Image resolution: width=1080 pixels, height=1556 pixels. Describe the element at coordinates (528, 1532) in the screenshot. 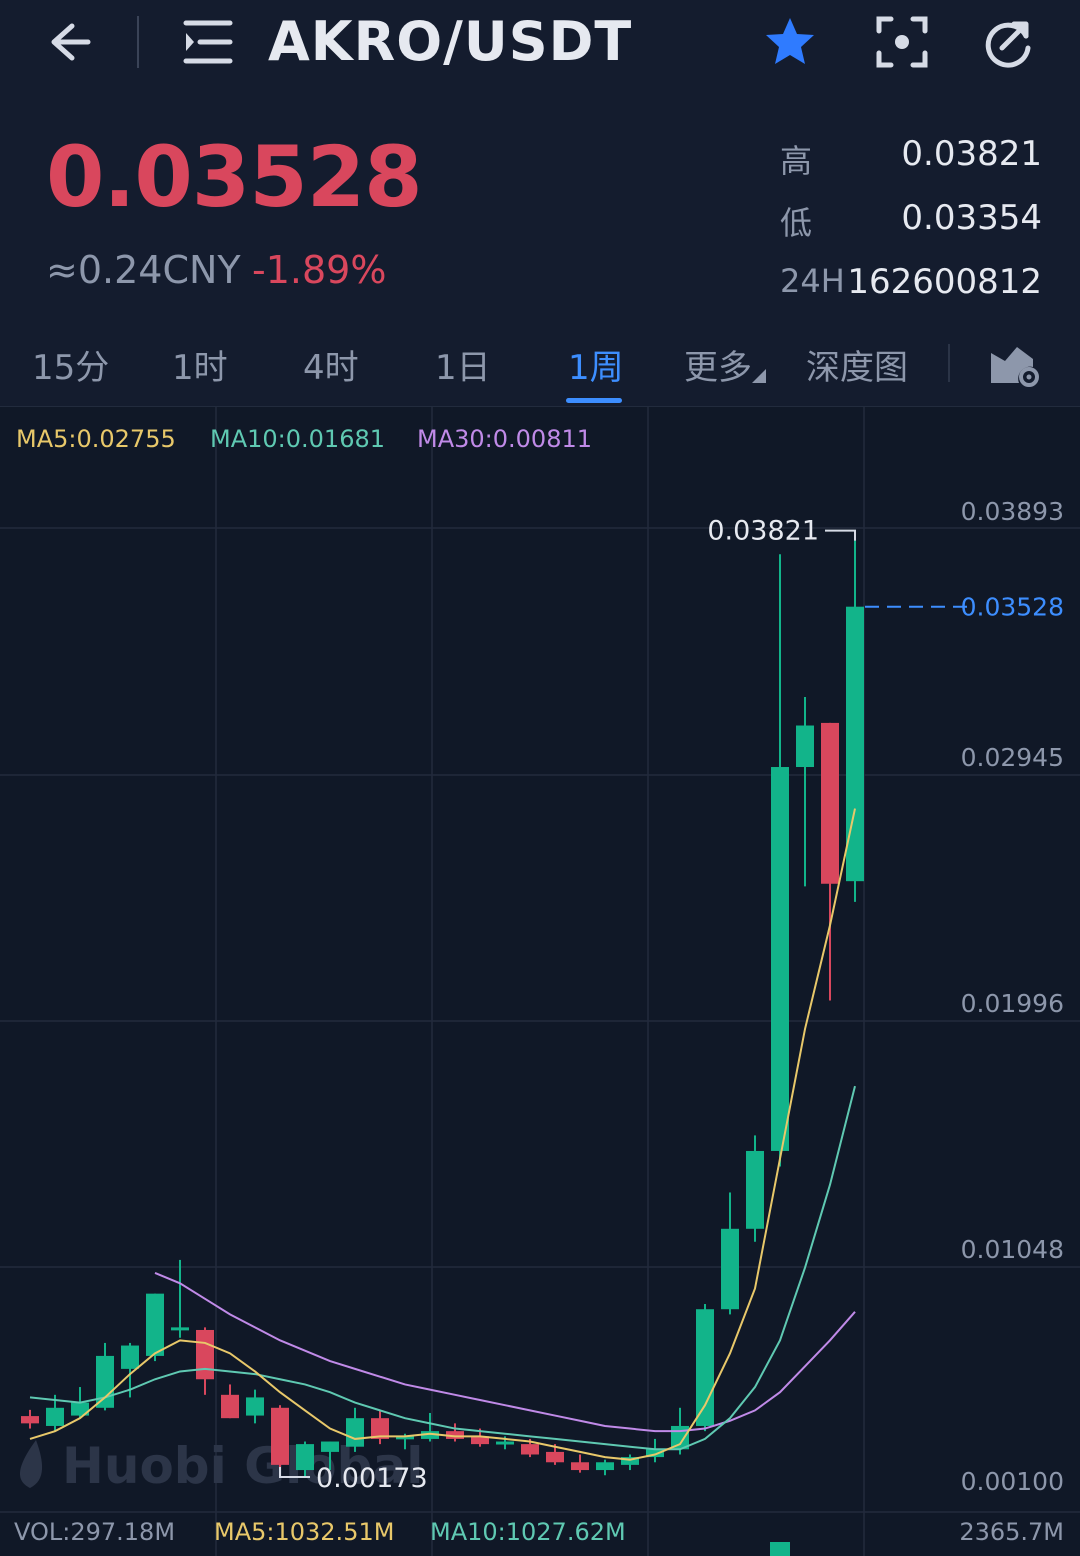

I see `volume-ma10-indicator: MA10:1027.62M` at that location.